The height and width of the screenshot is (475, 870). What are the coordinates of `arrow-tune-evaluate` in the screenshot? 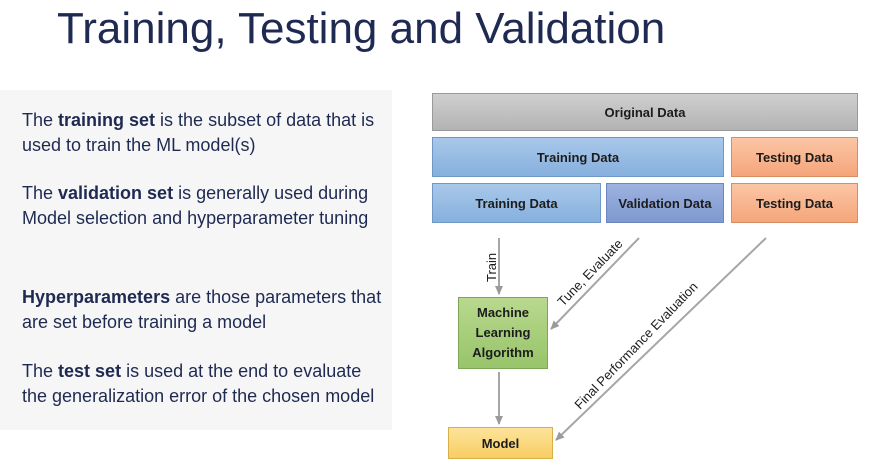 It's located at (595, 283).